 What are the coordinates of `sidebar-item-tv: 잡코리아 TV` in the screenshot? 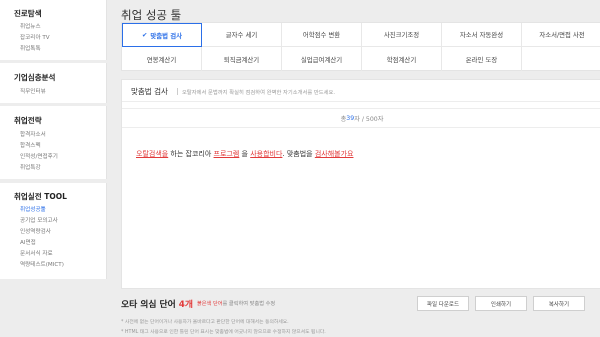 It's located at (35, 37).